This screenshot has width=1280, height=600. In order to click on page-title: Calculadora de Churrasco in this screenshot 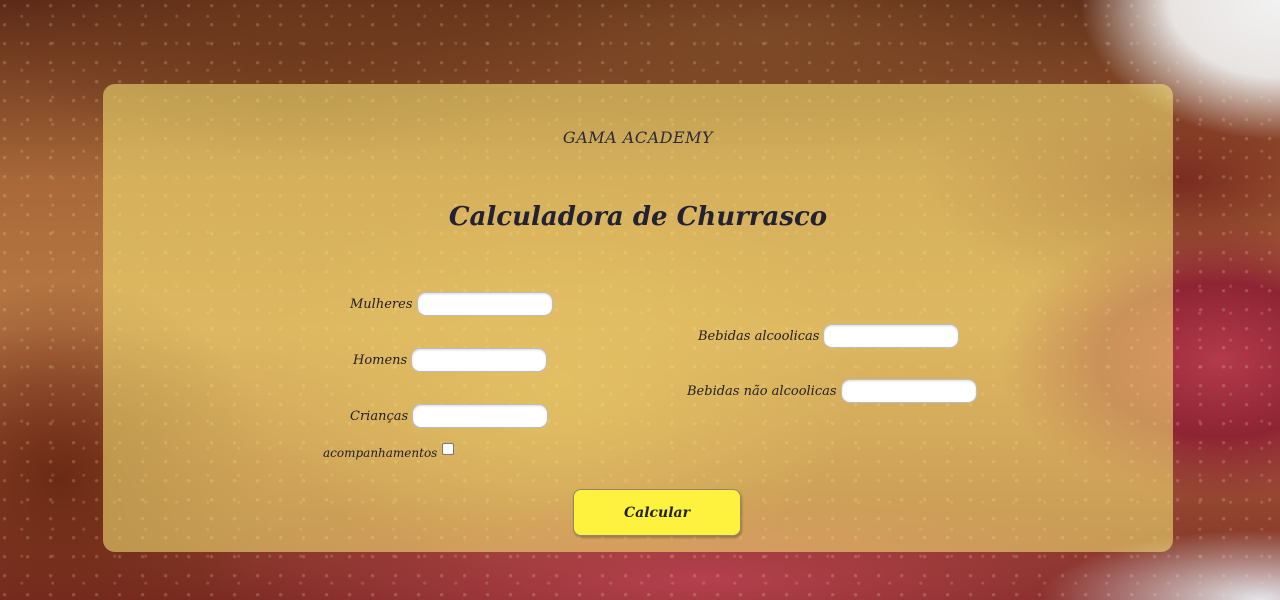, I will do `click(638, 217)`.